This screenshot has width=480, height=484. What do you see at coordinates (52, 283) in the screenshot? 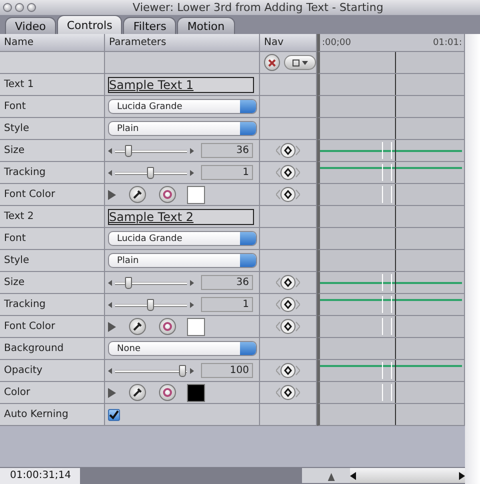
I see `parameter-name: Size` at bounding box center [52, 283].